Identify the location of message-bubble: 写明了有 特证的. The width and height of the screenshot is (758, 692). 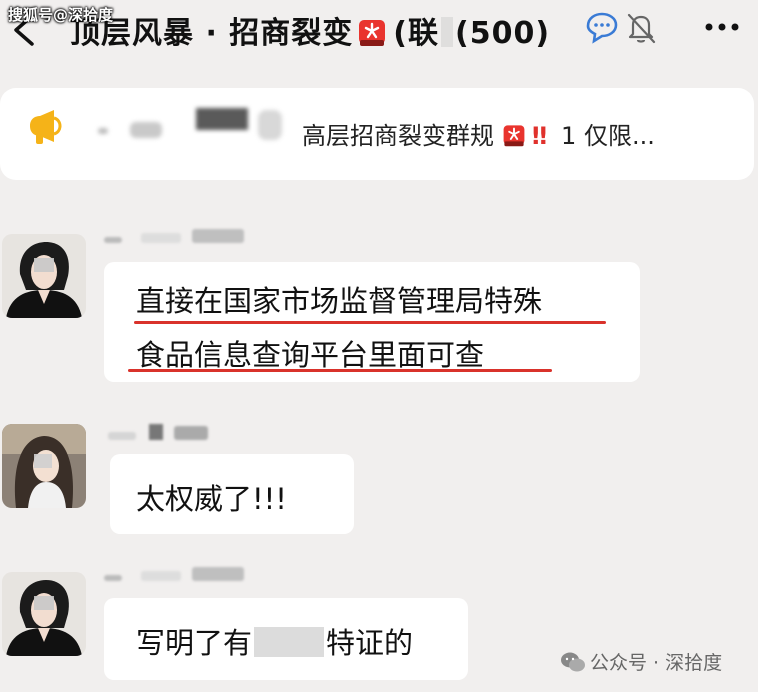
(286, 639).